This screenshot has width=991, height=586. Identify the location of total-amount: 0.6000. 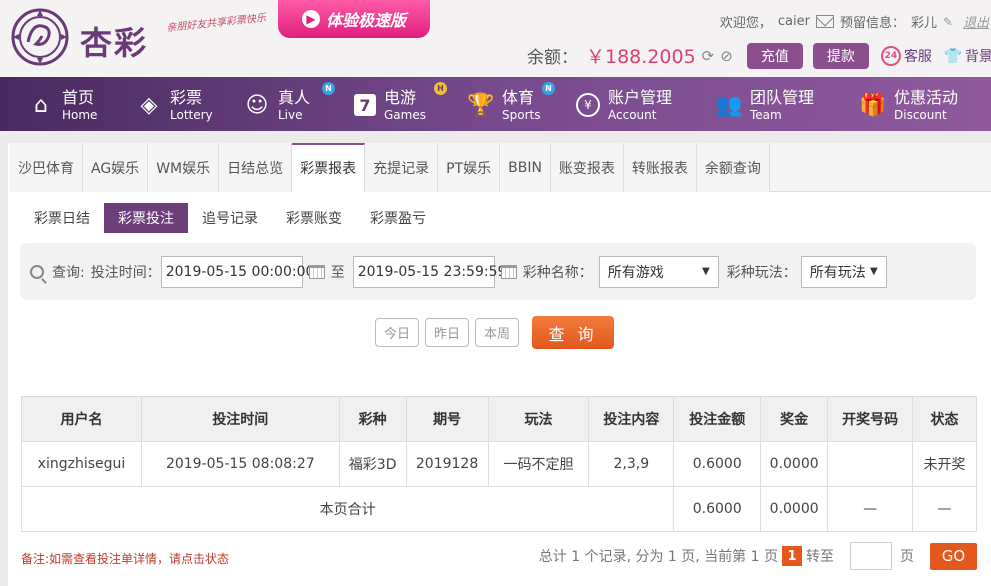
(717, 509).